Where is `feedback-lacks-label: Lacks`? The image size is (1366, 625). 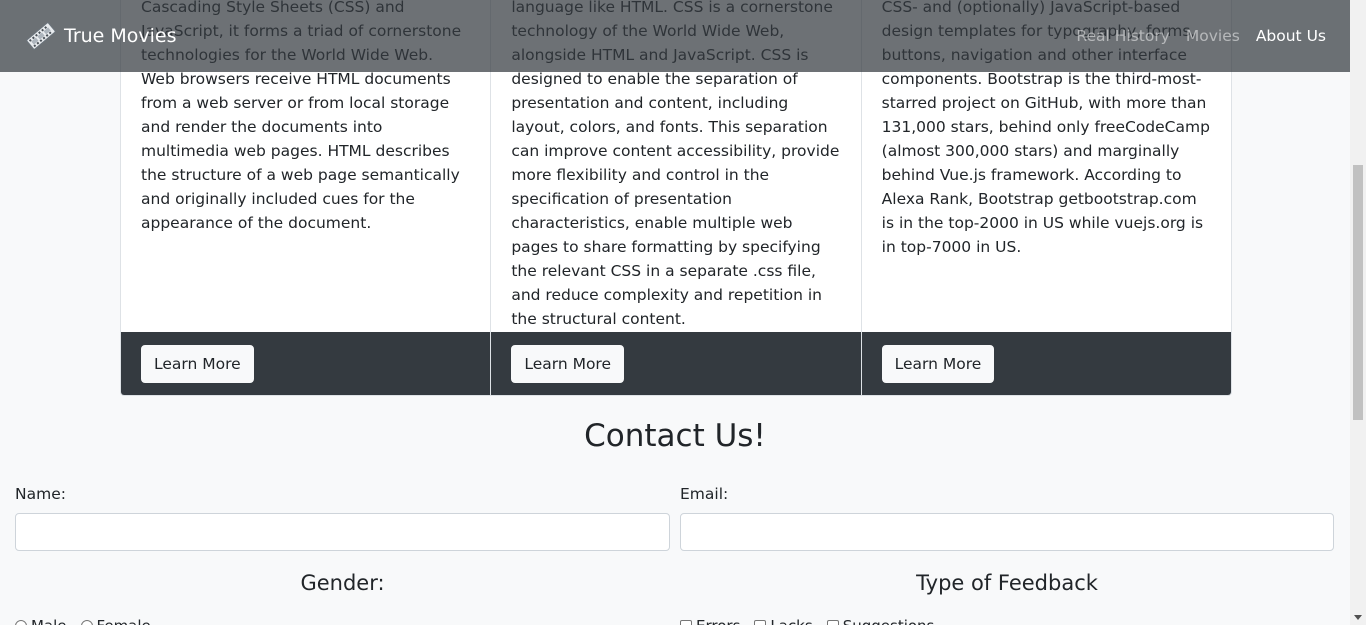 feedback-lacks-label: Lacks is located at coordinates (791, 621).